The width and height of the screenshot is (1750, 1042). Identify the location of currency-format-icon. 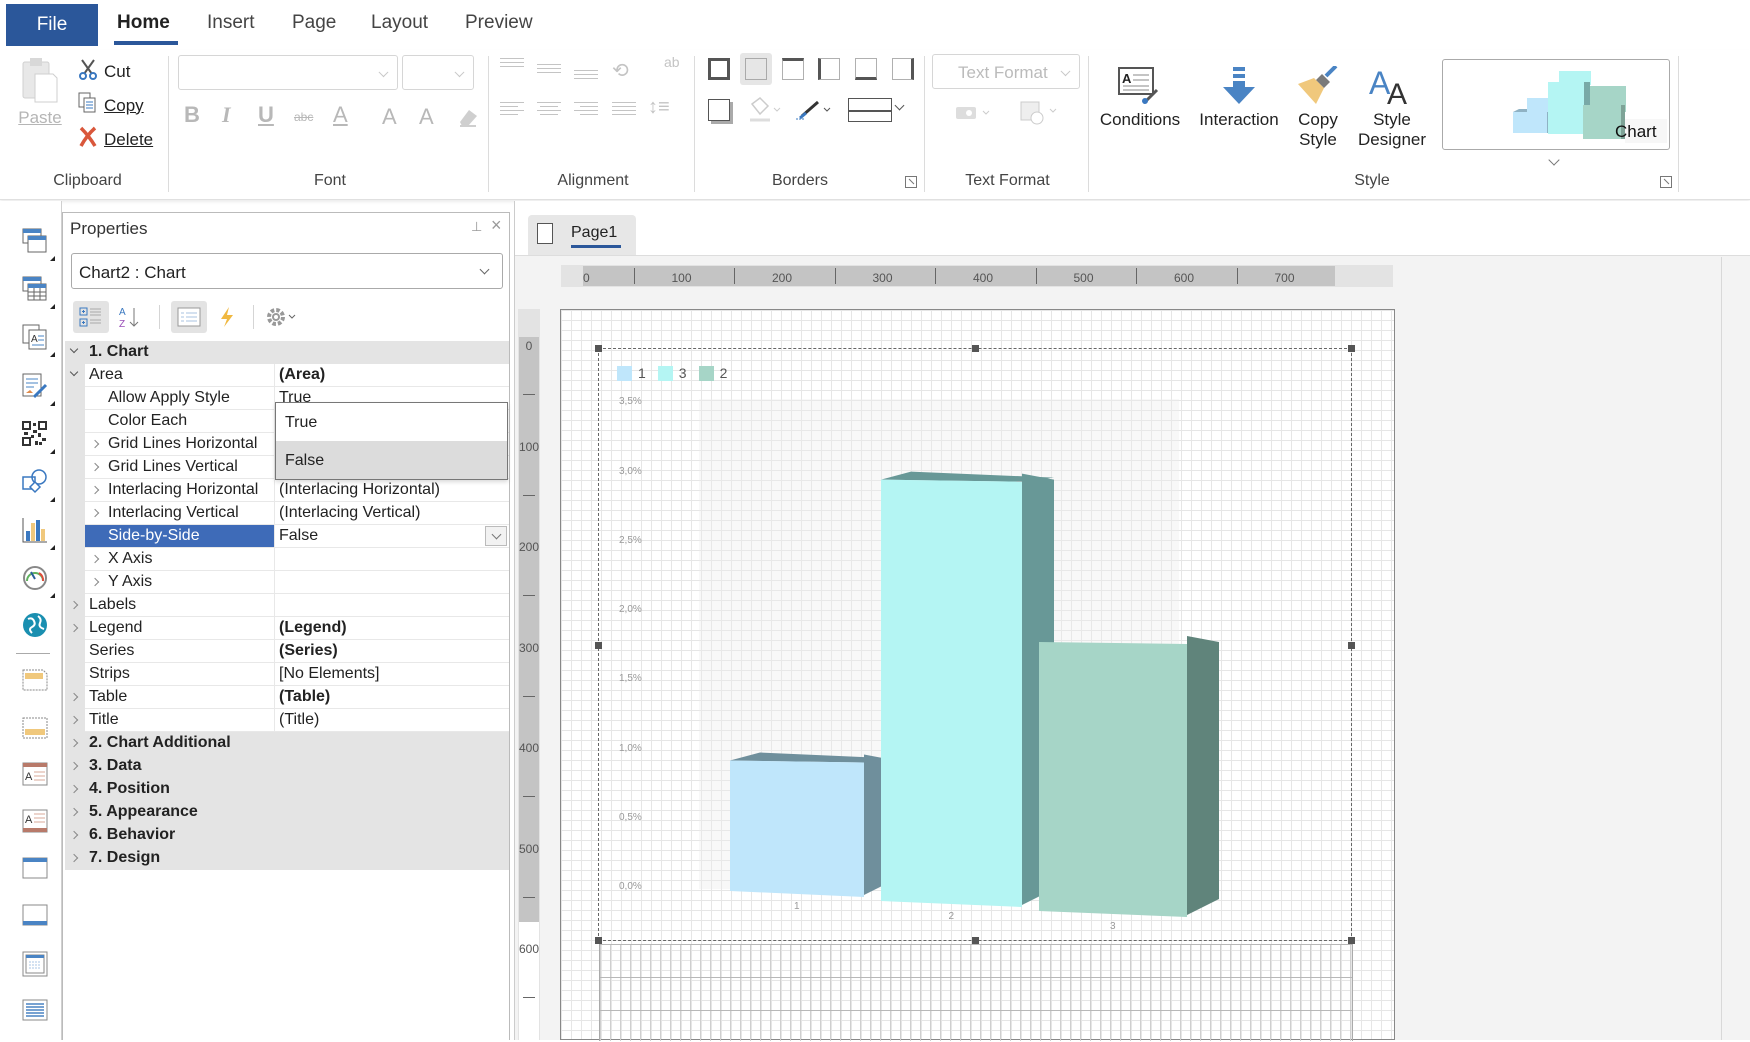
(975, 116).